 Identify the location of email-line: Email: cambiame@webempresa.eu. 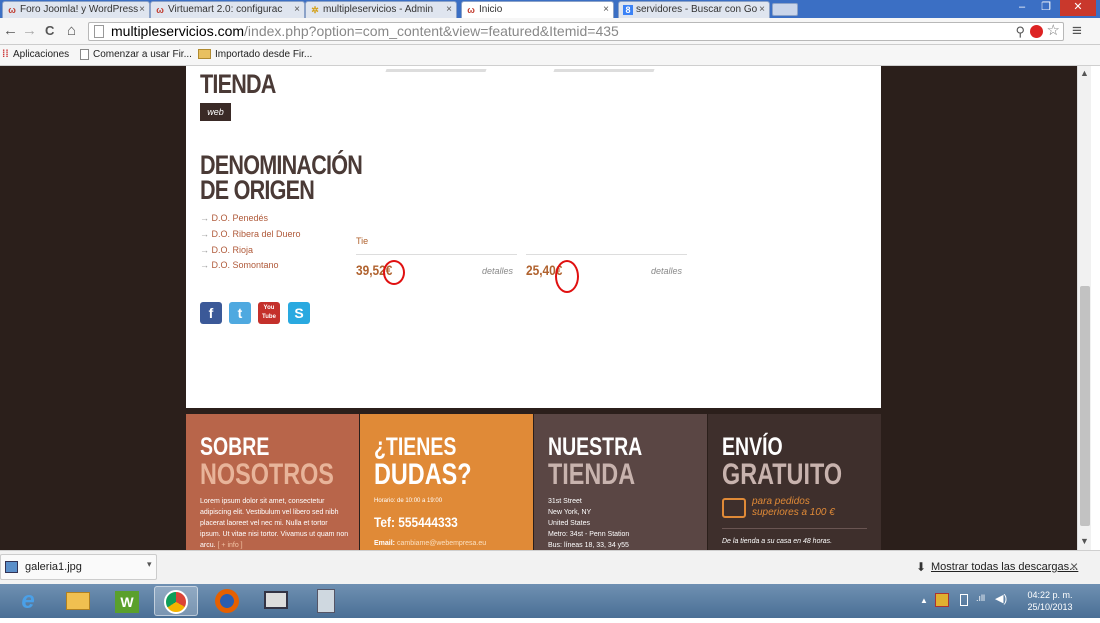
(430, 543).